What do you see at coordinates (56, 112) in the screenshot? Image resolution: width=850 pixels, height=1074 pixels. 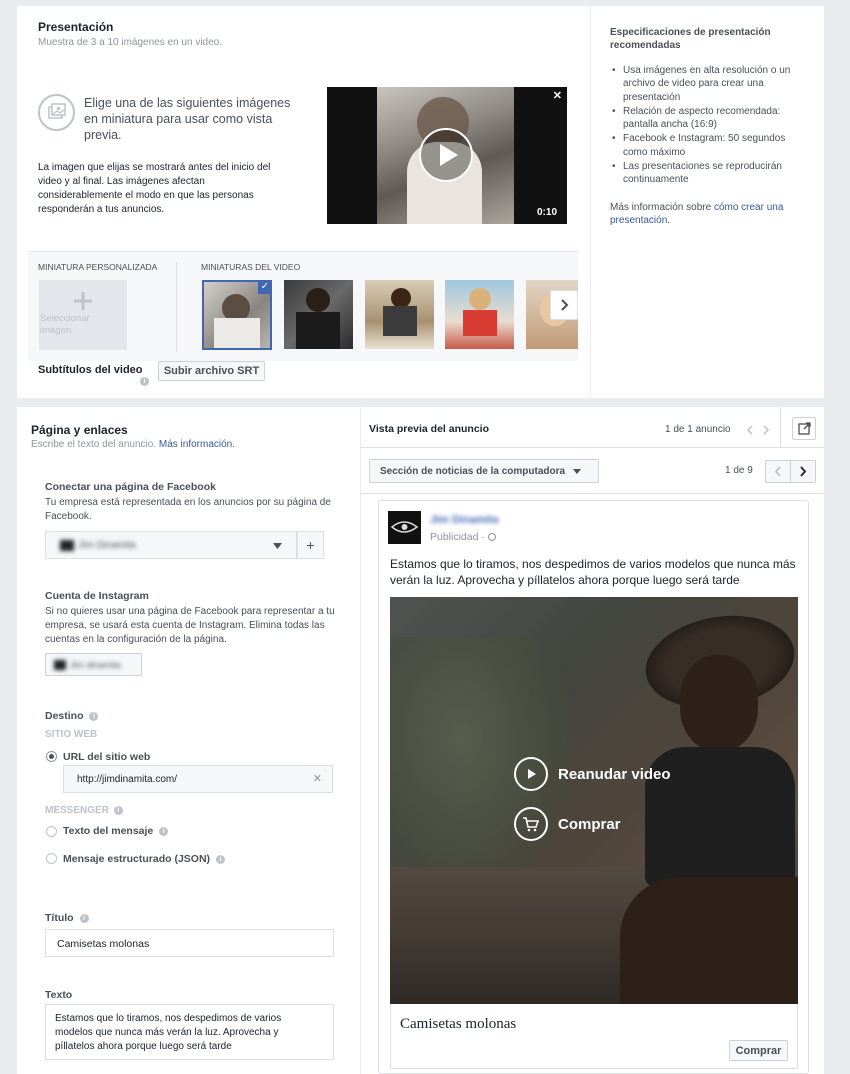 I see `slideshow-icon` at bounding box center [56, 112].